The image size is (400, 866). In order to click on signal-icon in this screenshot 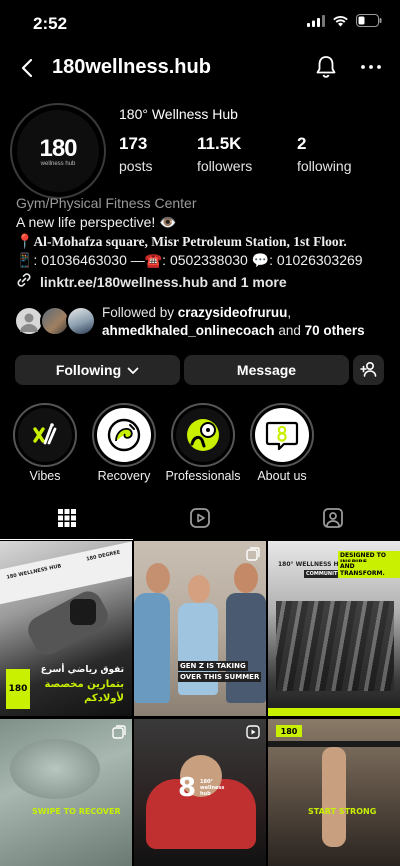, I will do `click(316, 23)`.